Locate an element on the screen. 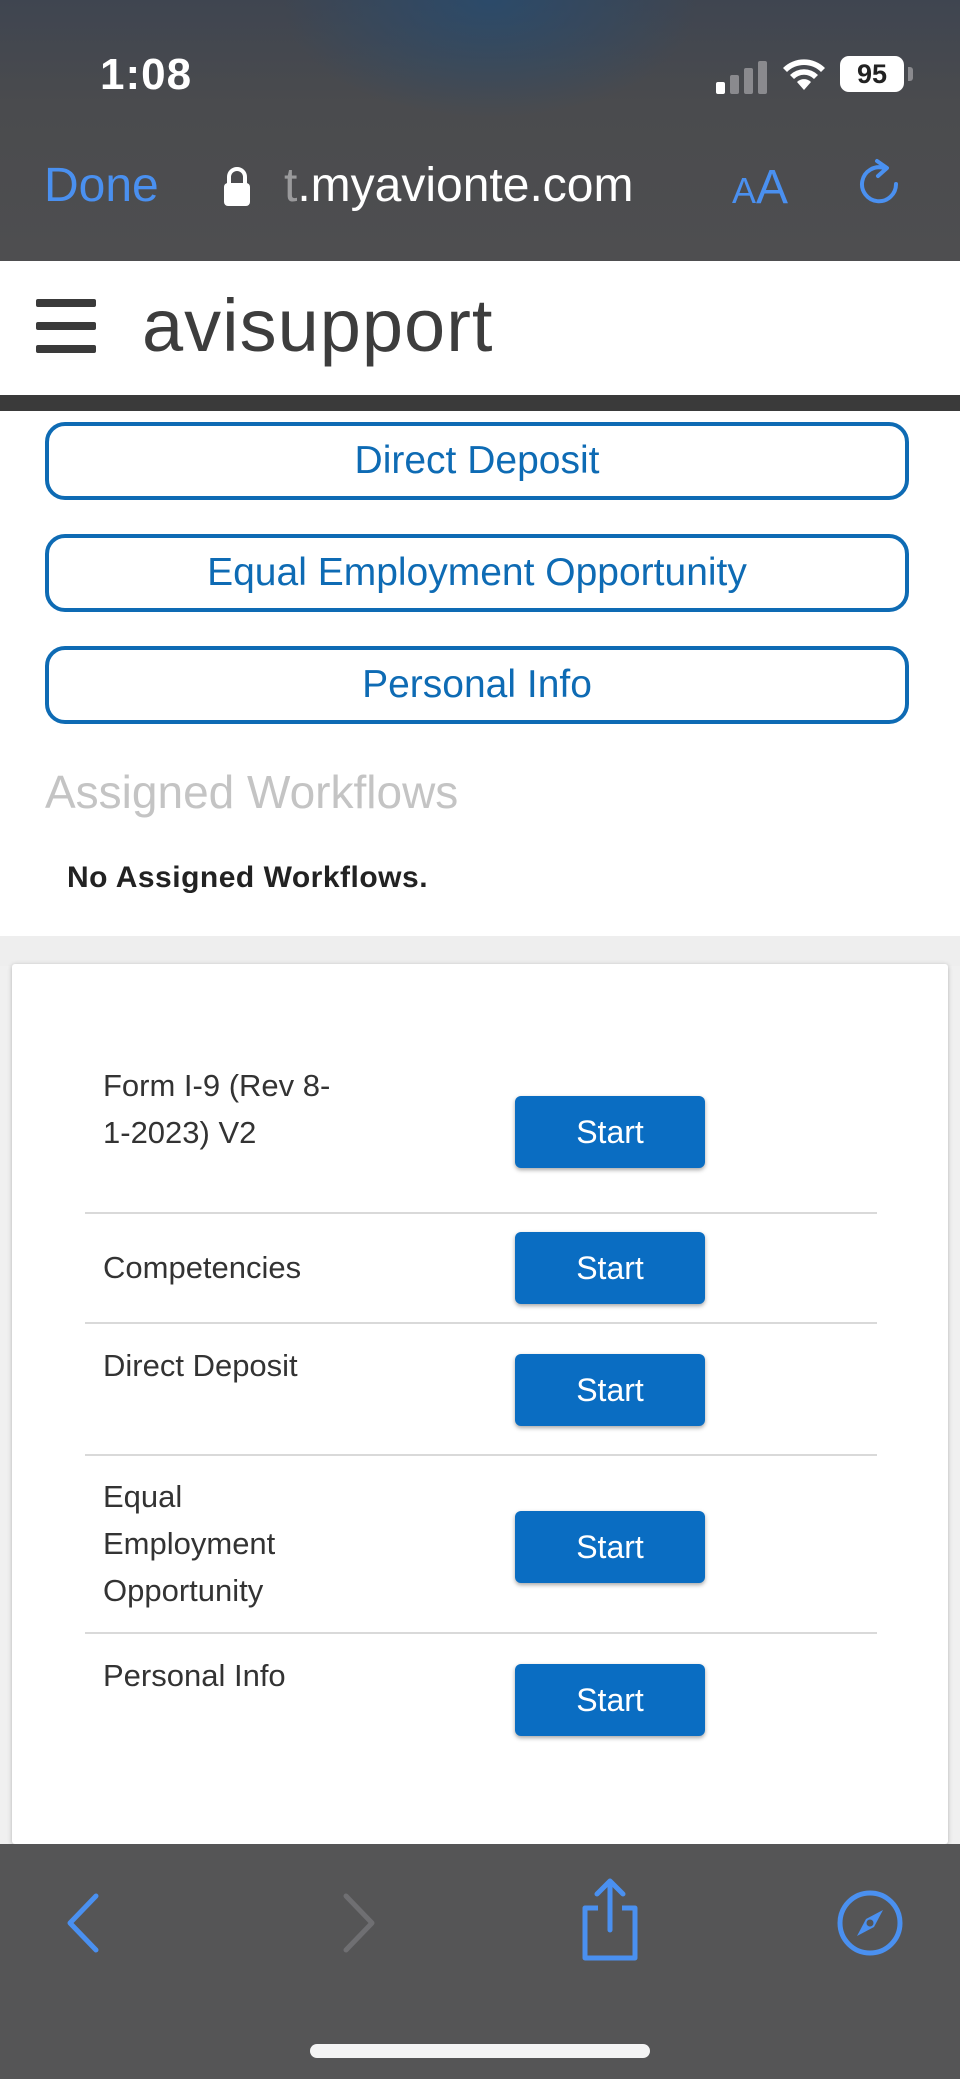 The image size is (960, 2079). app-header: avisupport is located at coordinates (480, 328).